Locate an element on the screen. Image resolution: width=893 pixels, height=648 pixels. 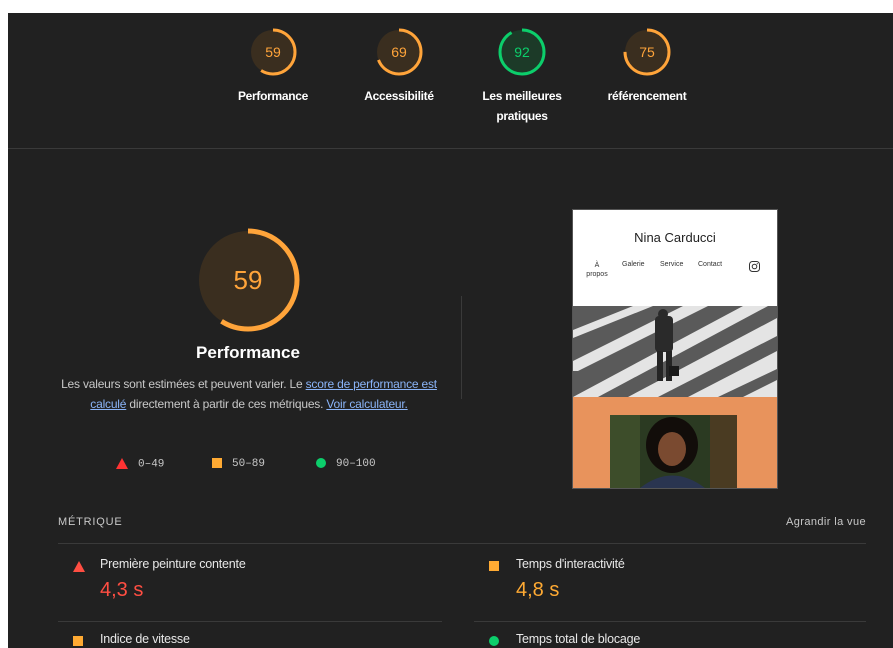
nav-item-gallery: Galerie is located at coordinates (633, 264).